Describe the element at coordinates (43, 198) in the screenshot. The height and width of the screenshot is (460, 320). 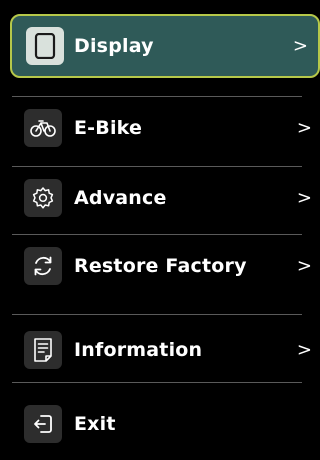
I see `gear-icon` at that location.